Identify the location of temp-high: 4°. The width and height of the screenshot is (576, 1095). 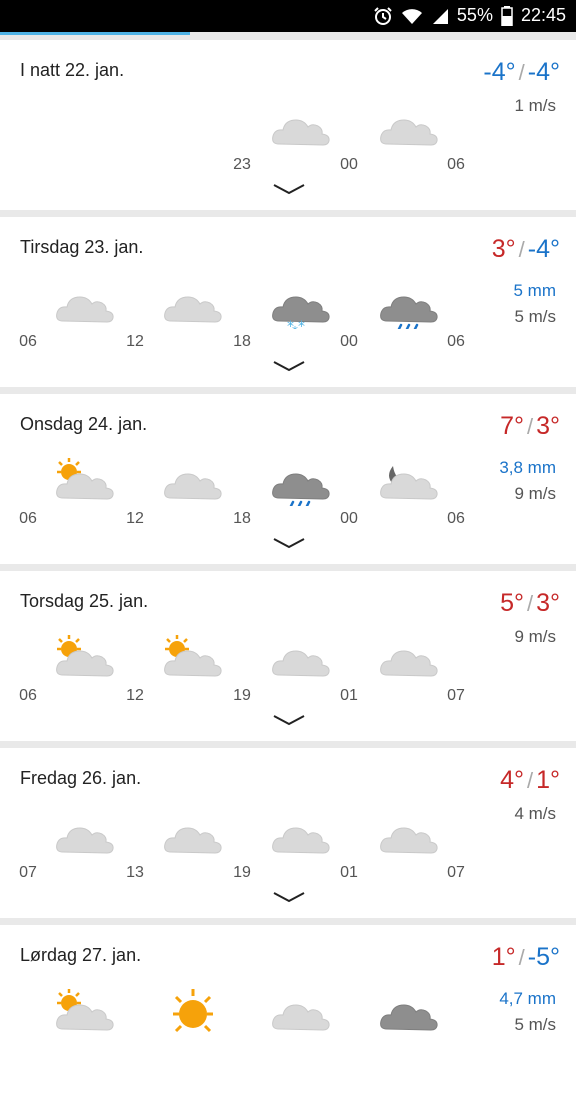
(512, 780).